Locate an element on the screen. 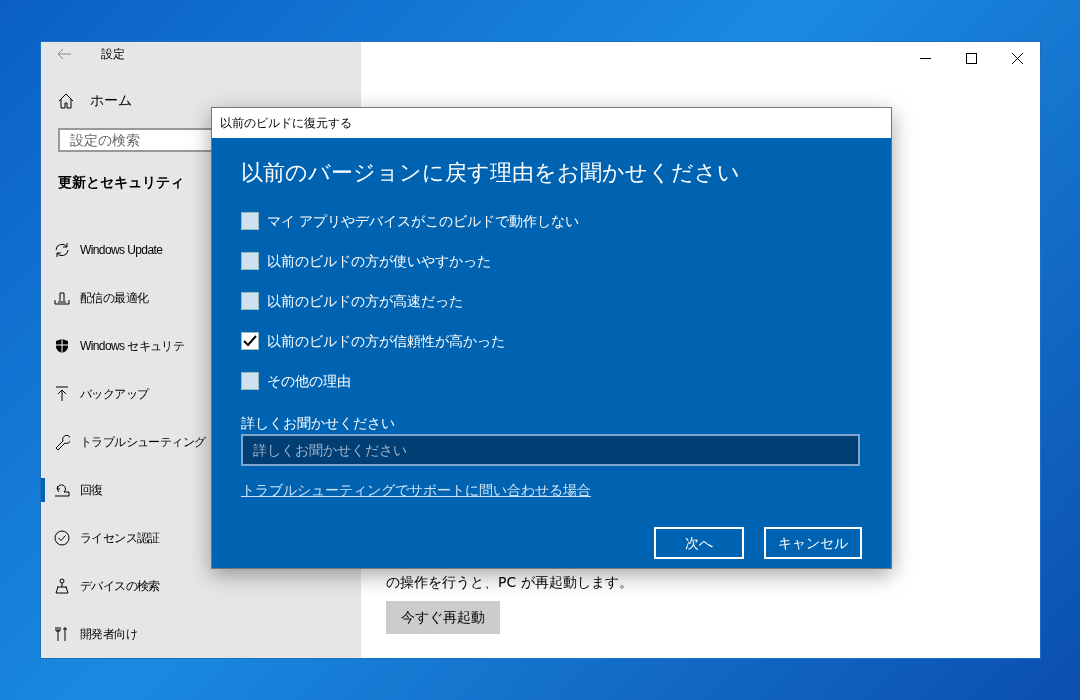 The width and height of the screenshot is (1080, 700). checkbox-label: 以前のビルドの方が使いやすかった is located at coordinates (379, 261).